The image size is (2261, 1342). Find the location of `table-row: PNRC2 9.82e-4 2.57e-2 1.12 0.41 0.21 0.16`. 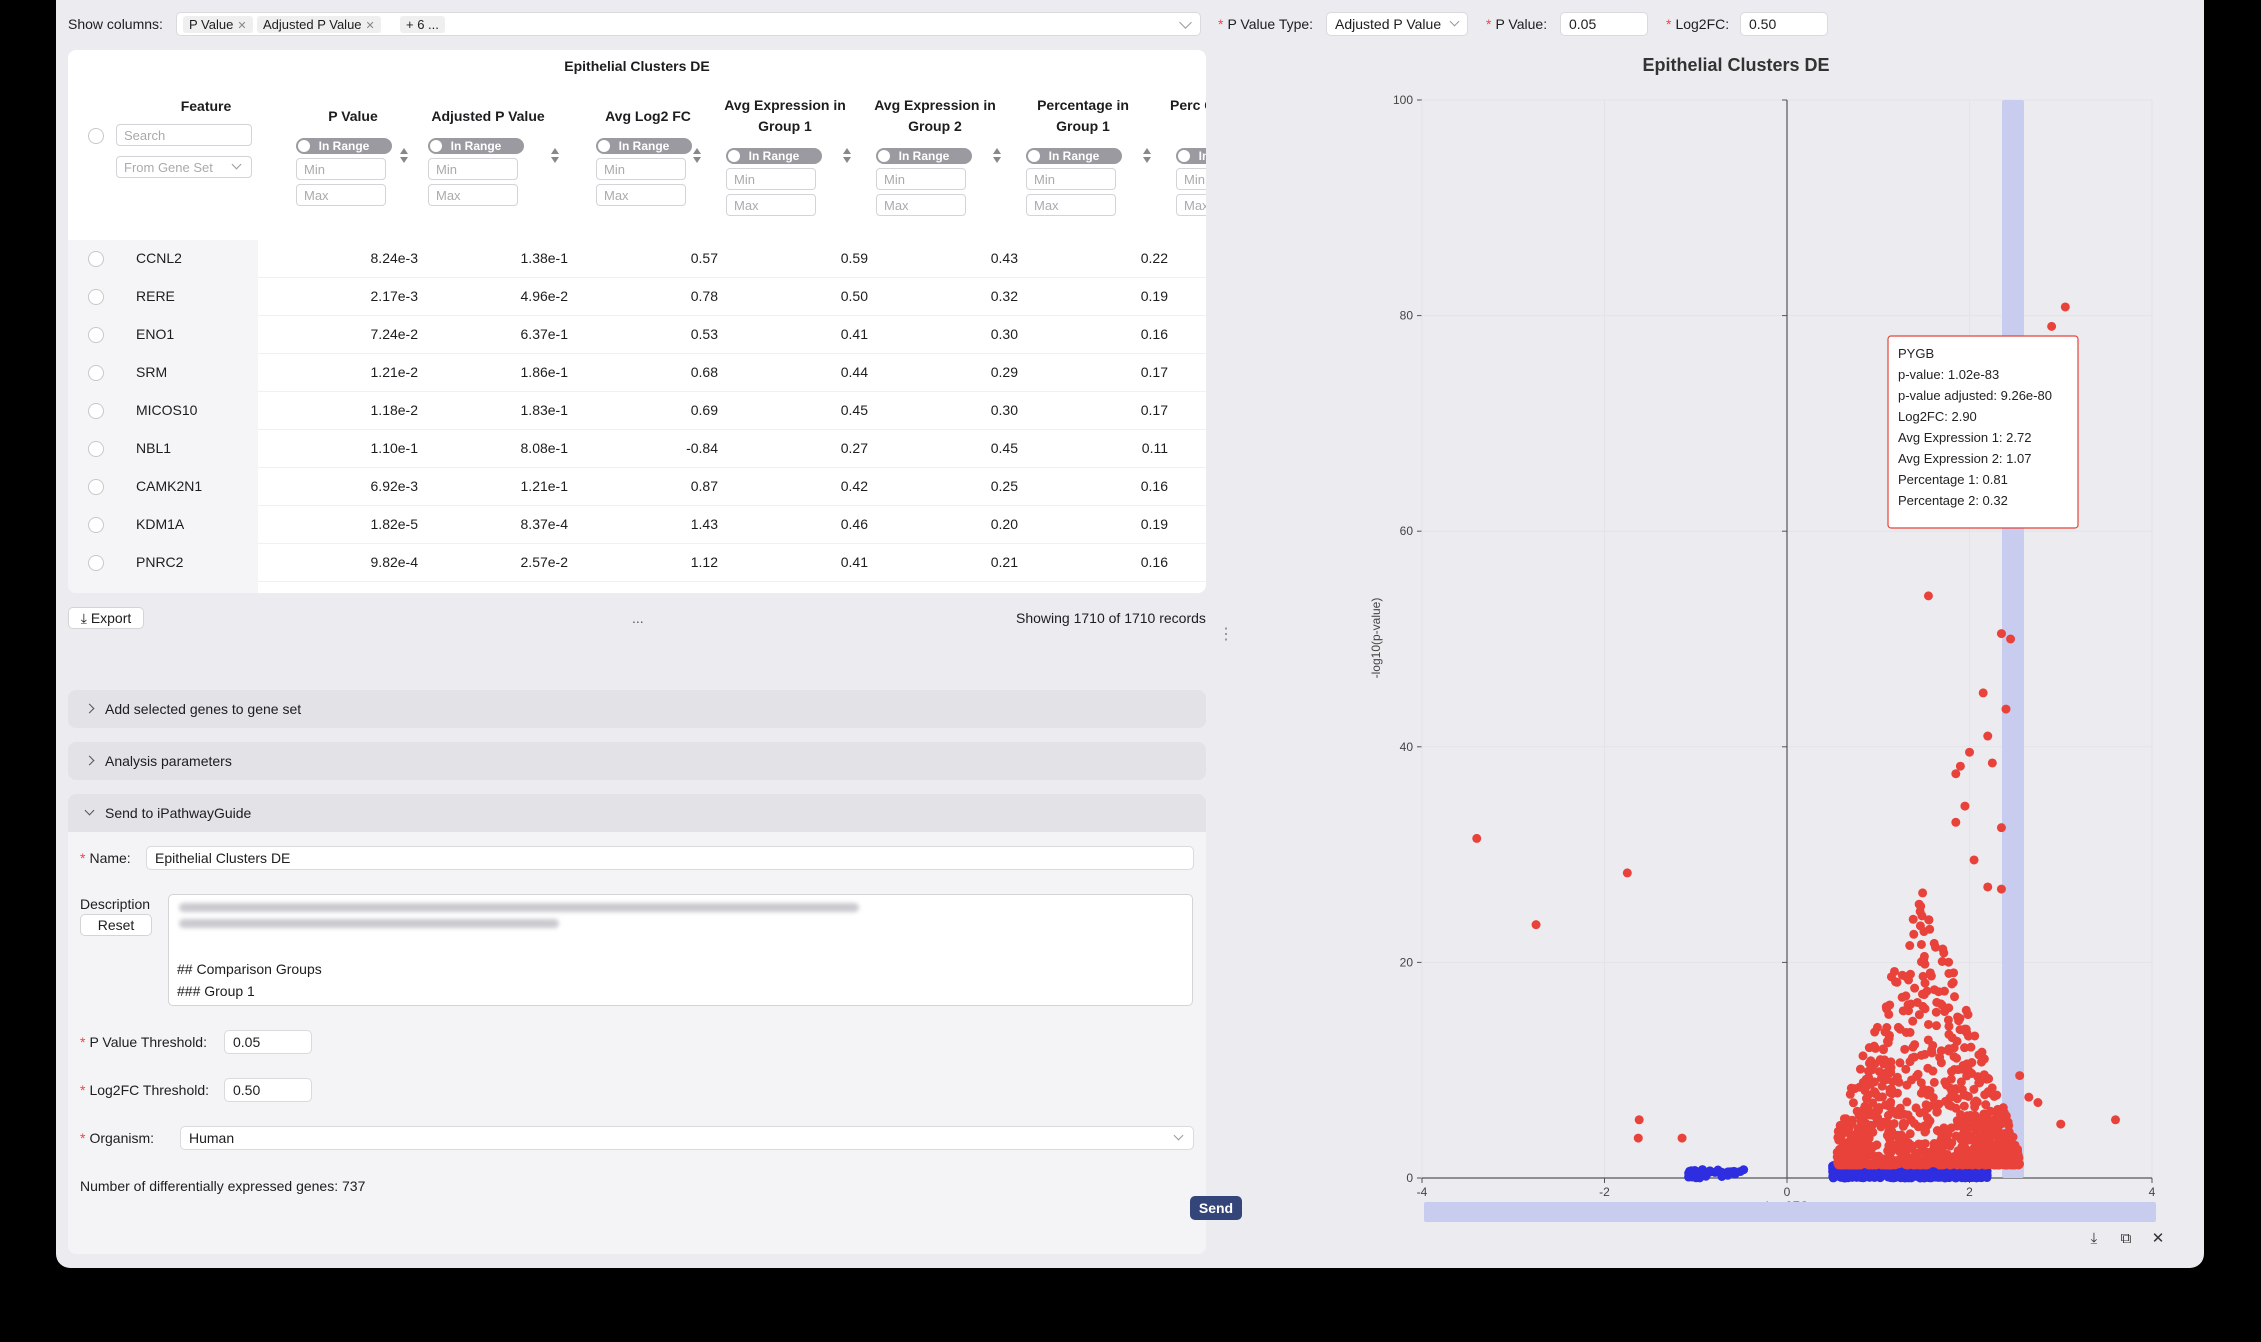

table-row: PNRC2 9.82e-4 2.57e-2 1.12 0.41 0.21 0.16 is located at coordinates (637, 563).